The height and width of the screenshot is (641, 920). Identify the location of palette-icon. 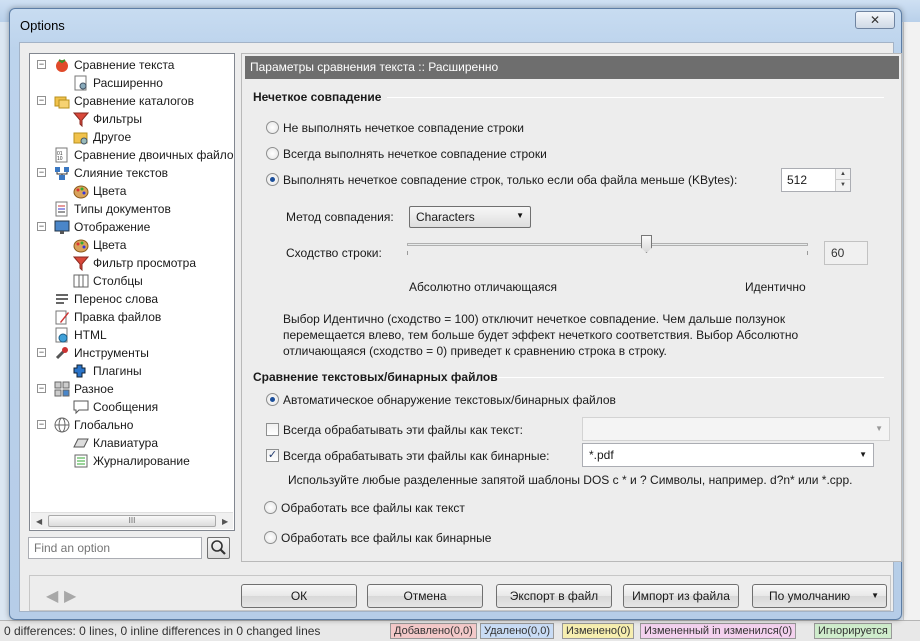
(81, 245).